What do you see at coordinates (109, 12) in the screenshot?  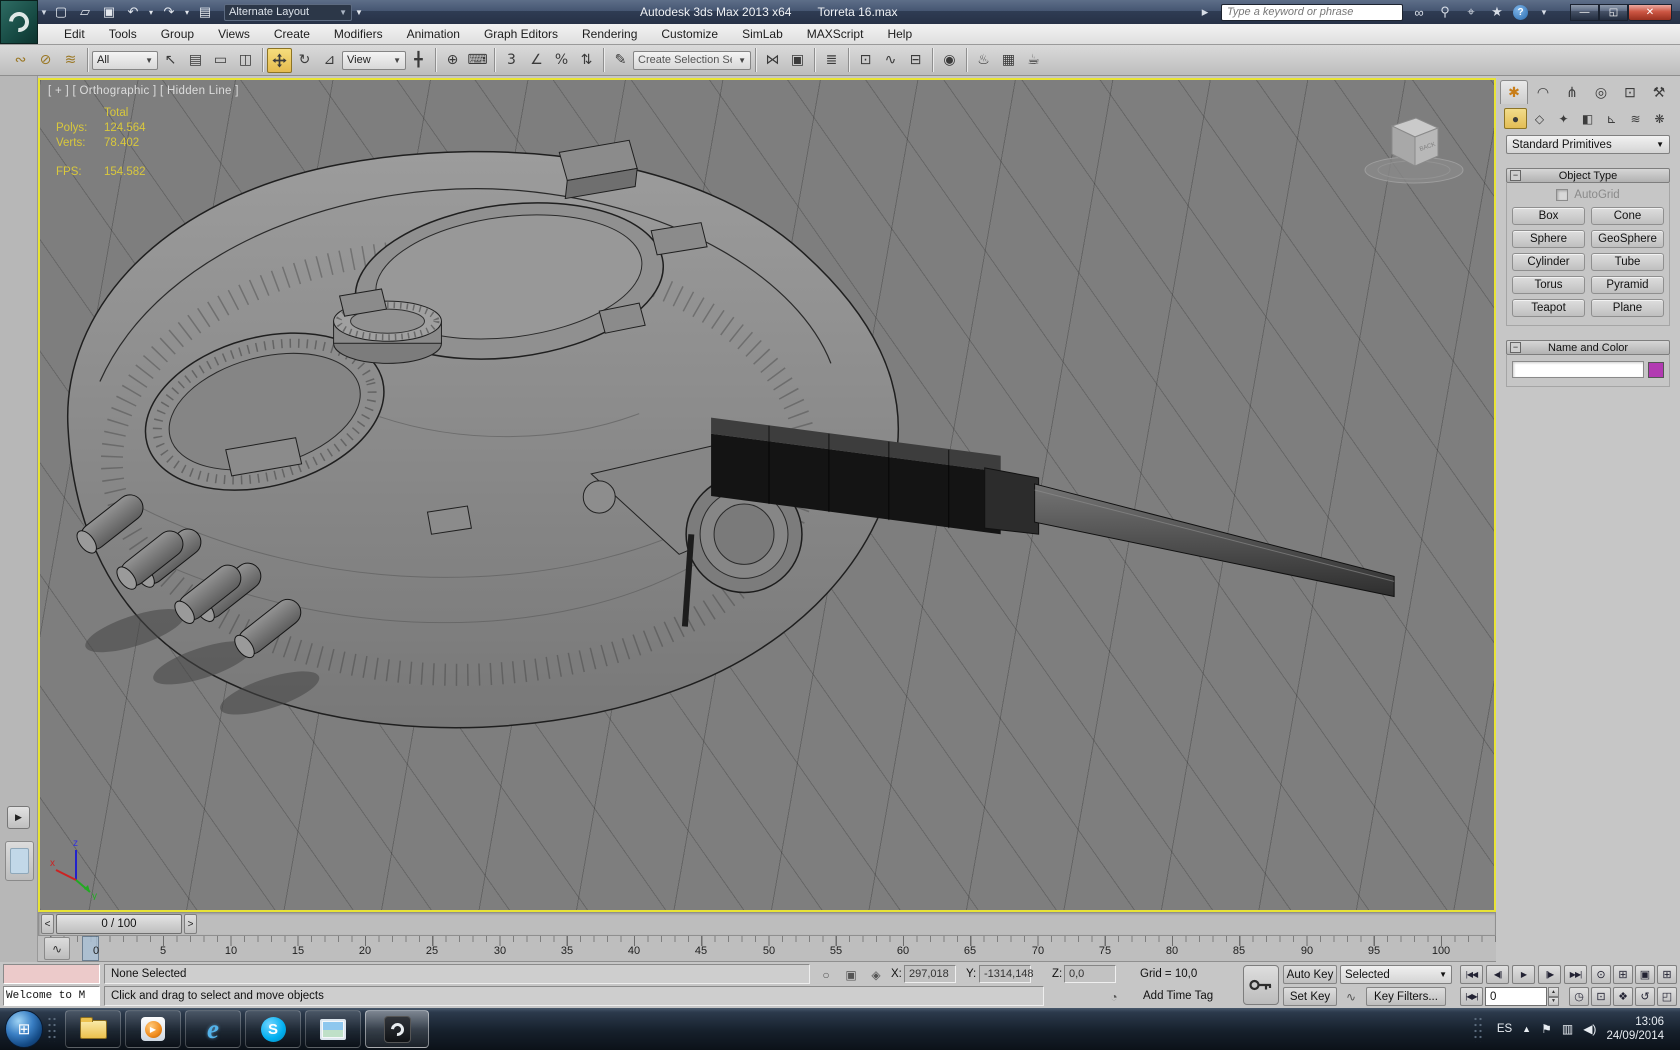 I see `save-file-icon: ▣` at bounding box center [109, 12].